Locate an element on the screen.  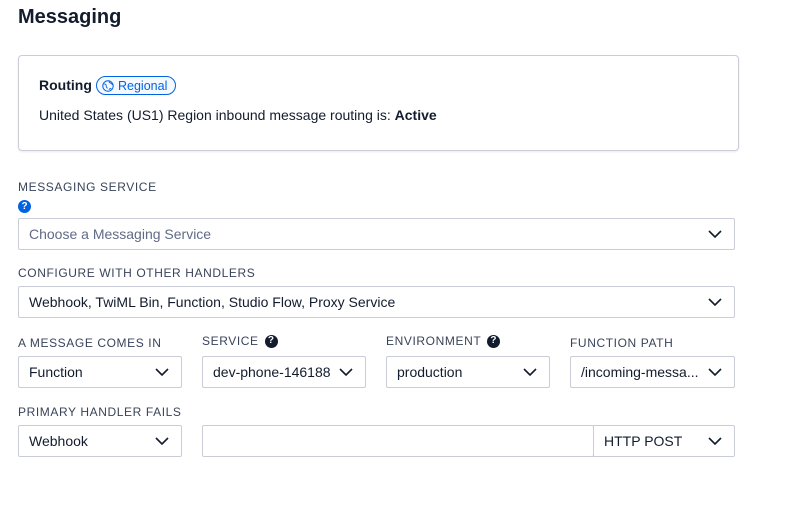
fallback-method-select-value: HTTP POST is located at coordinates (643, 441).